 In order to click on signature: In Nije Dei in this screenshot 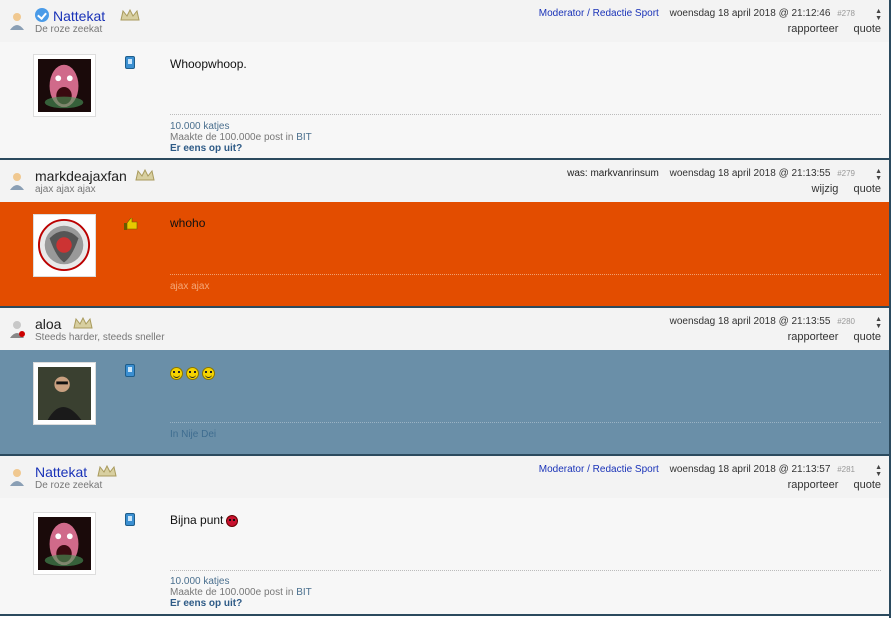, I will do `click(193, 434)`.